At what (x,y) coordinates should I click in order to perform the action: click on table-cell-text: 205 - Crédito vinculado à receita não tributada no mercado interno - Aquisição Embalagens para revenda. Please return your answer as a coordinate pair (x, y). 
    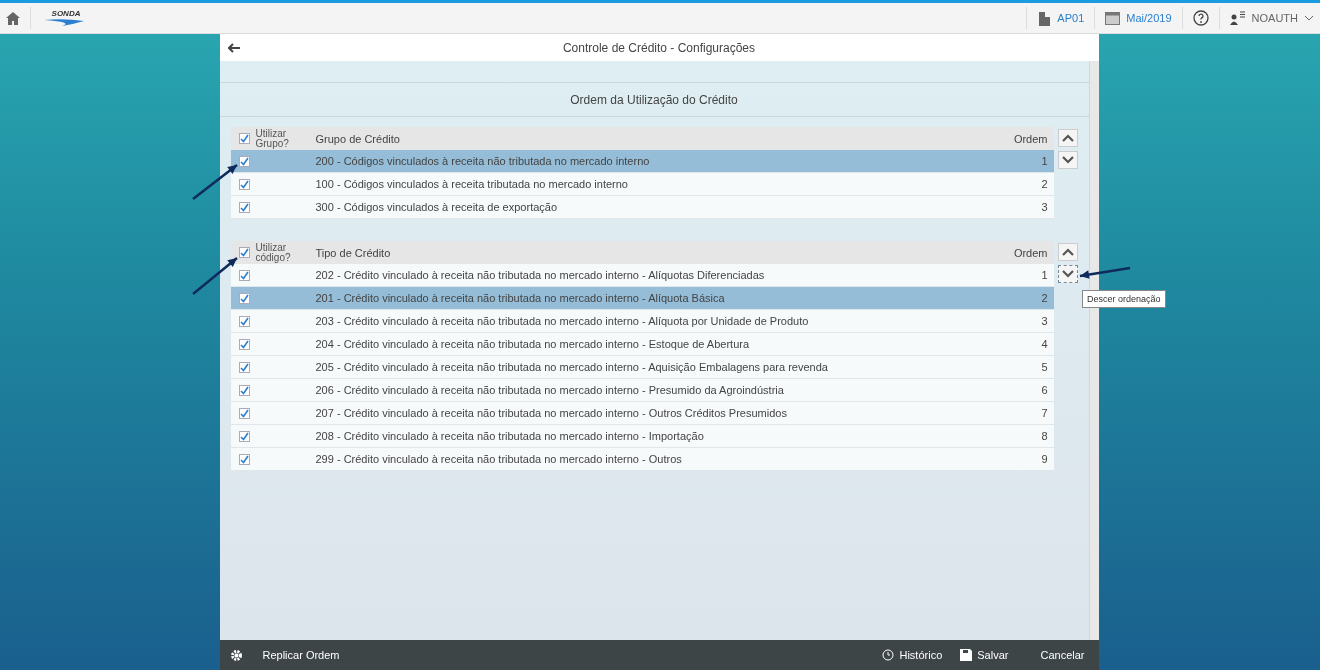
    Looking at the image, I should click on (572, 367).